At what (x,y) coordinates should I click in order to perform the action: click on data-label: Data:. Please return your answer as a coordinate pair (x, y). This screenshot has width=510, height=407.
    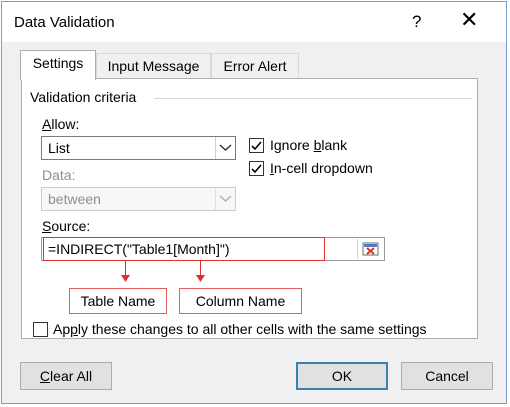
    Looking at the image, I should click on (59, 175).